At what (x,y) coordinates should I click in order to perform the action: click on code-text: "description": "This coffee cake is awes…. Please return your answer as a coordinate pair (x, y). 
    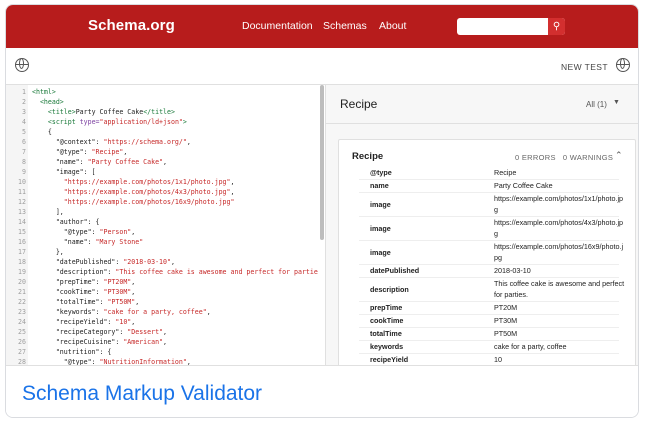
    Looking at the image, I should click on (175, 272).